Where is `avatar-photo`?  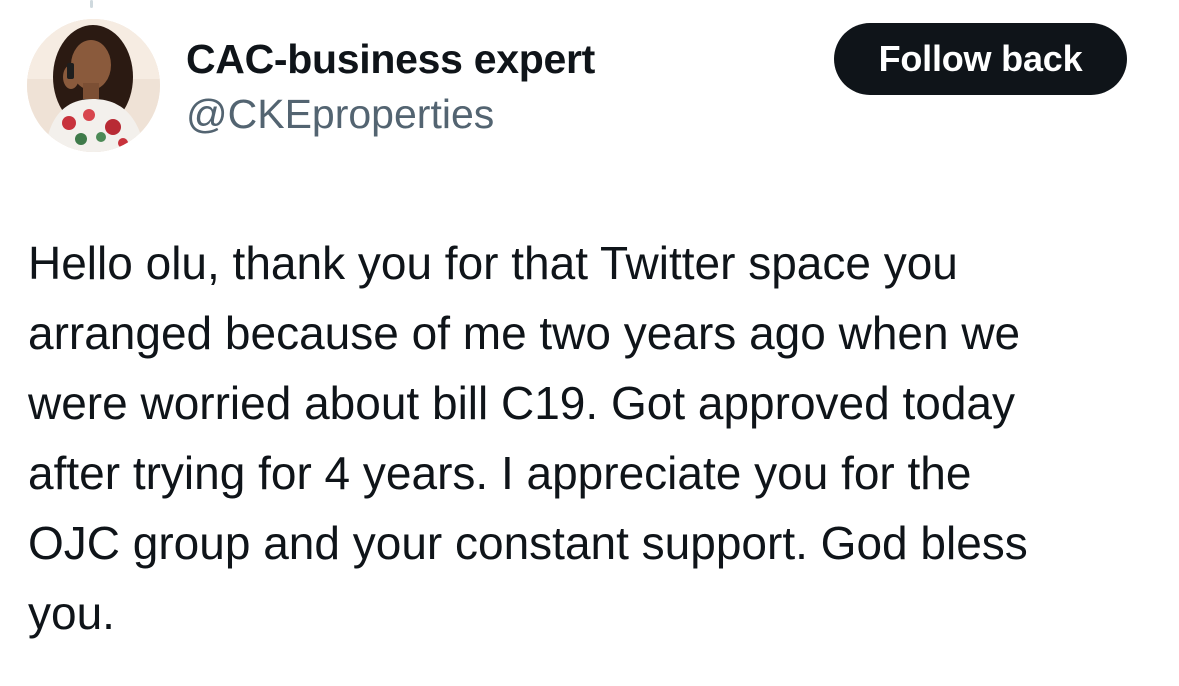 avatar-photo is located at coordinates (93, 85).